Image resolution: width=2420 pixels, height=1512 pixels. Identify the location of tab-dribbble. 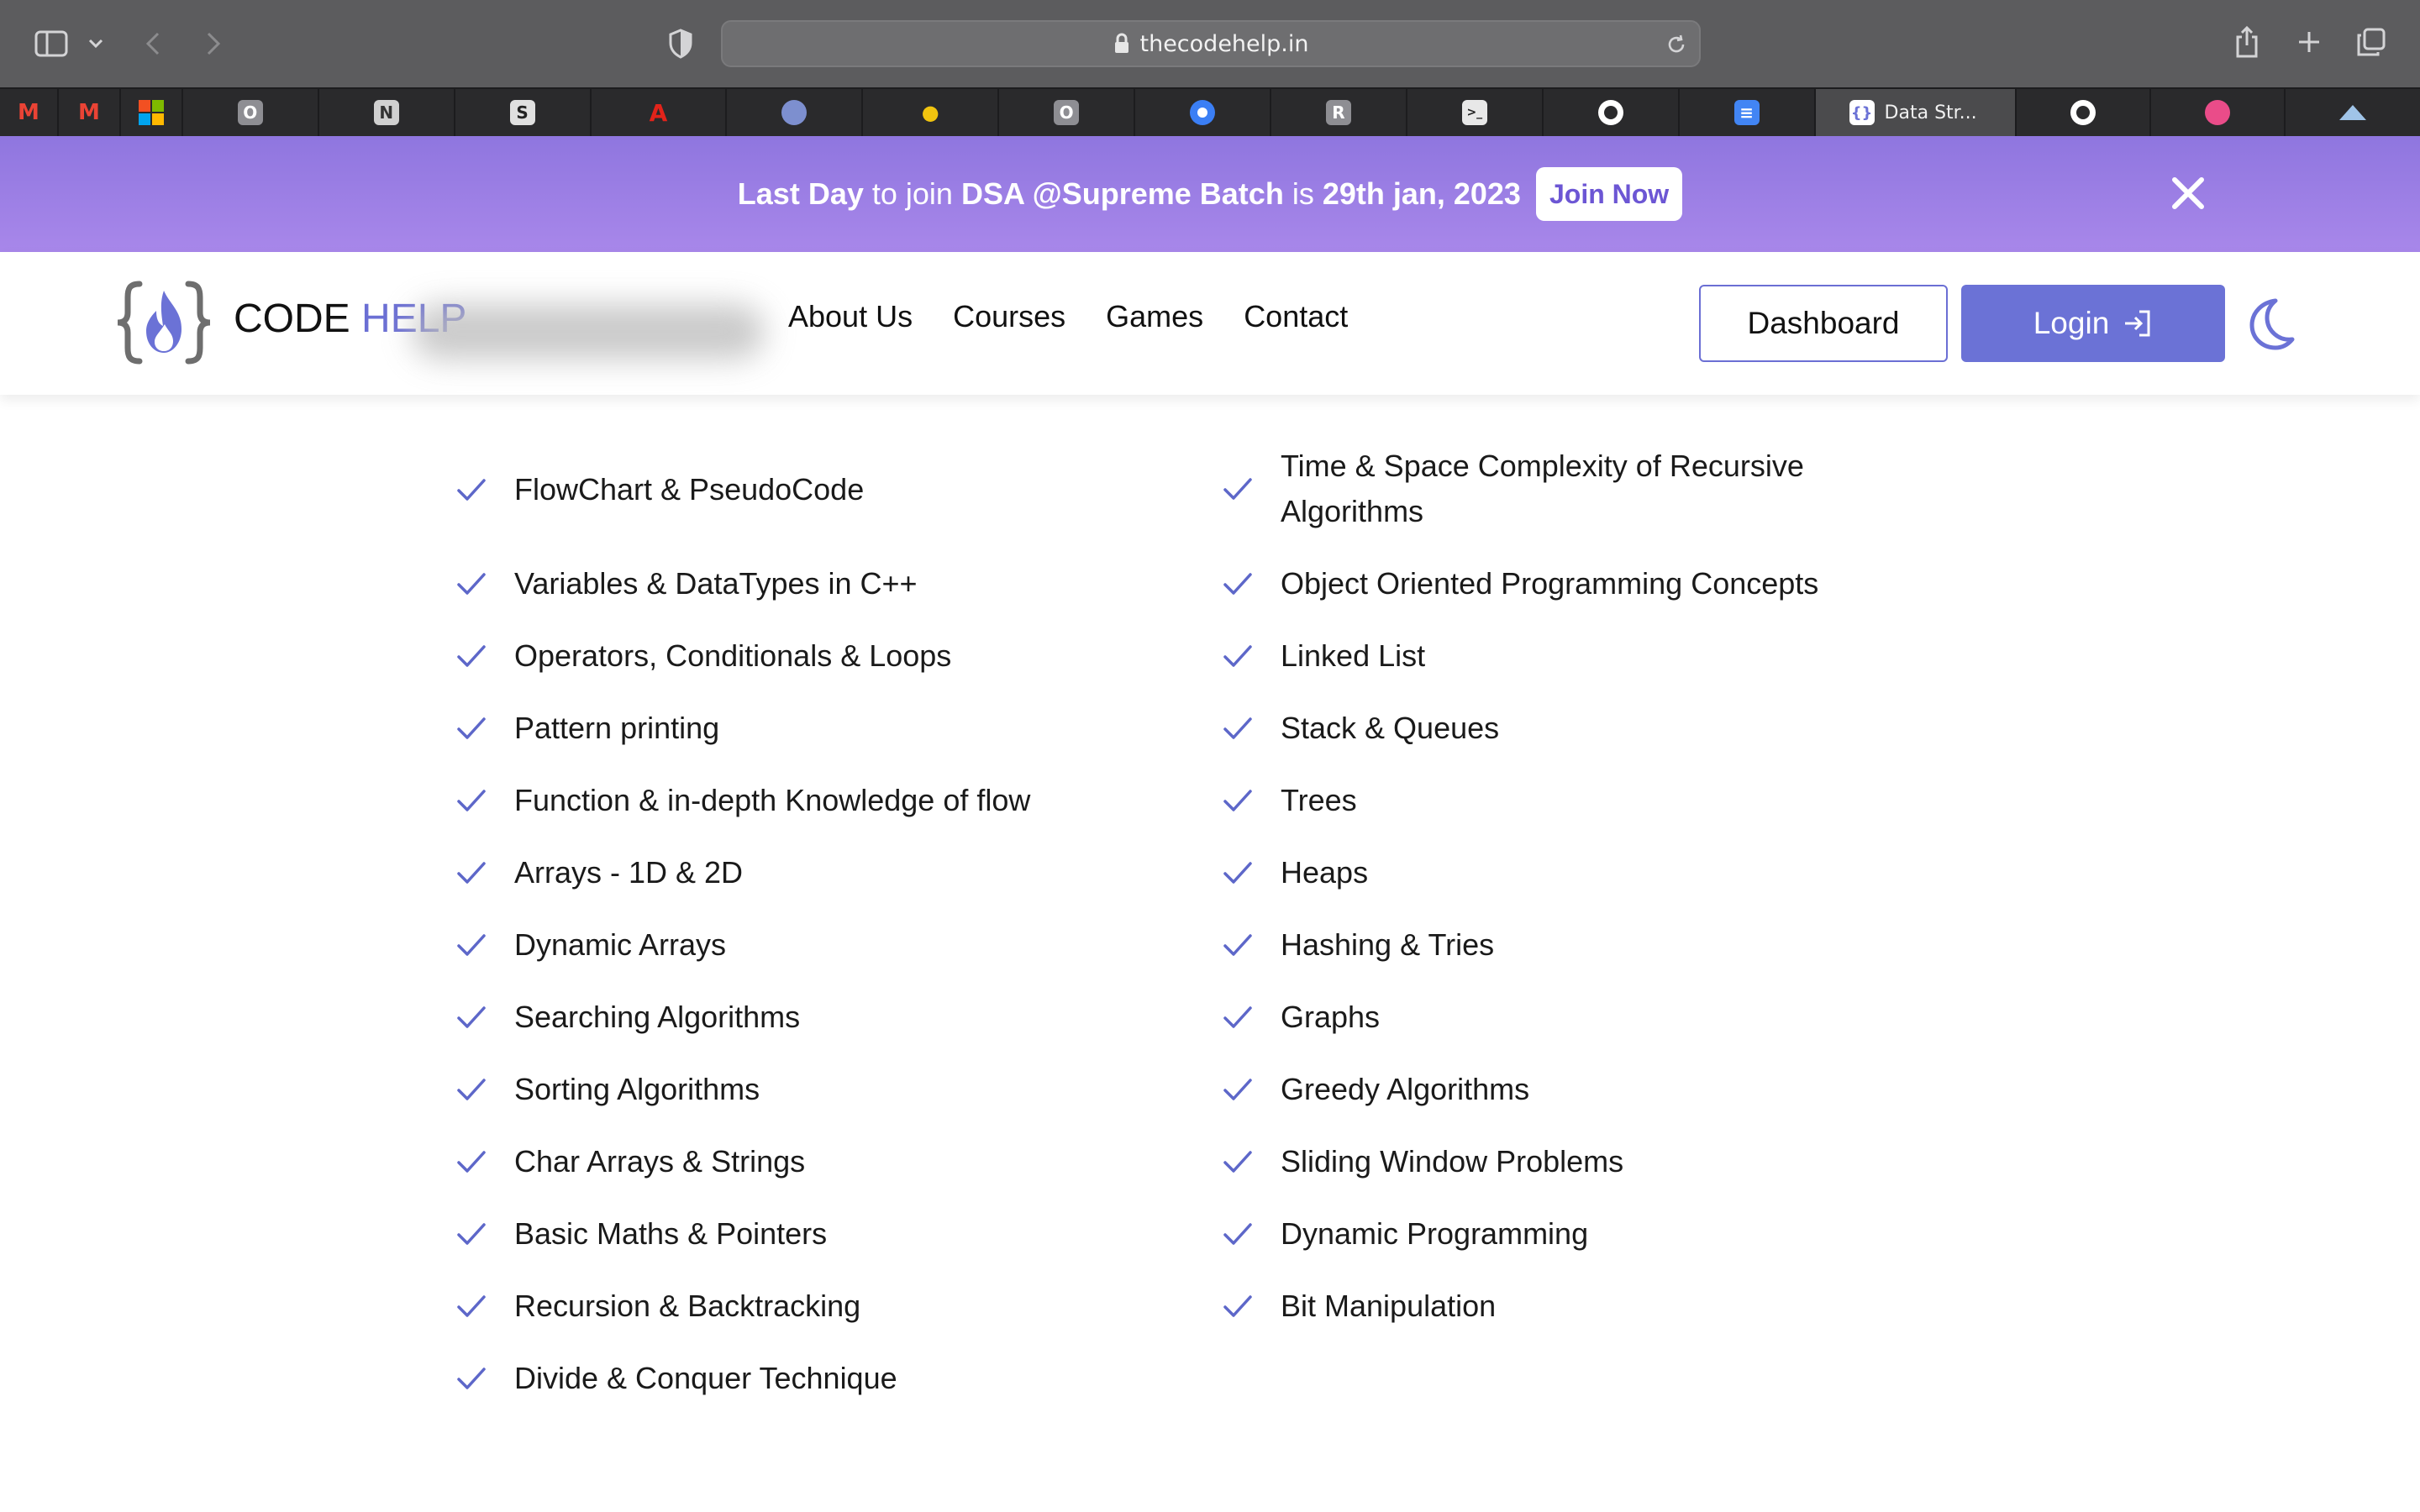
(2218, 112).